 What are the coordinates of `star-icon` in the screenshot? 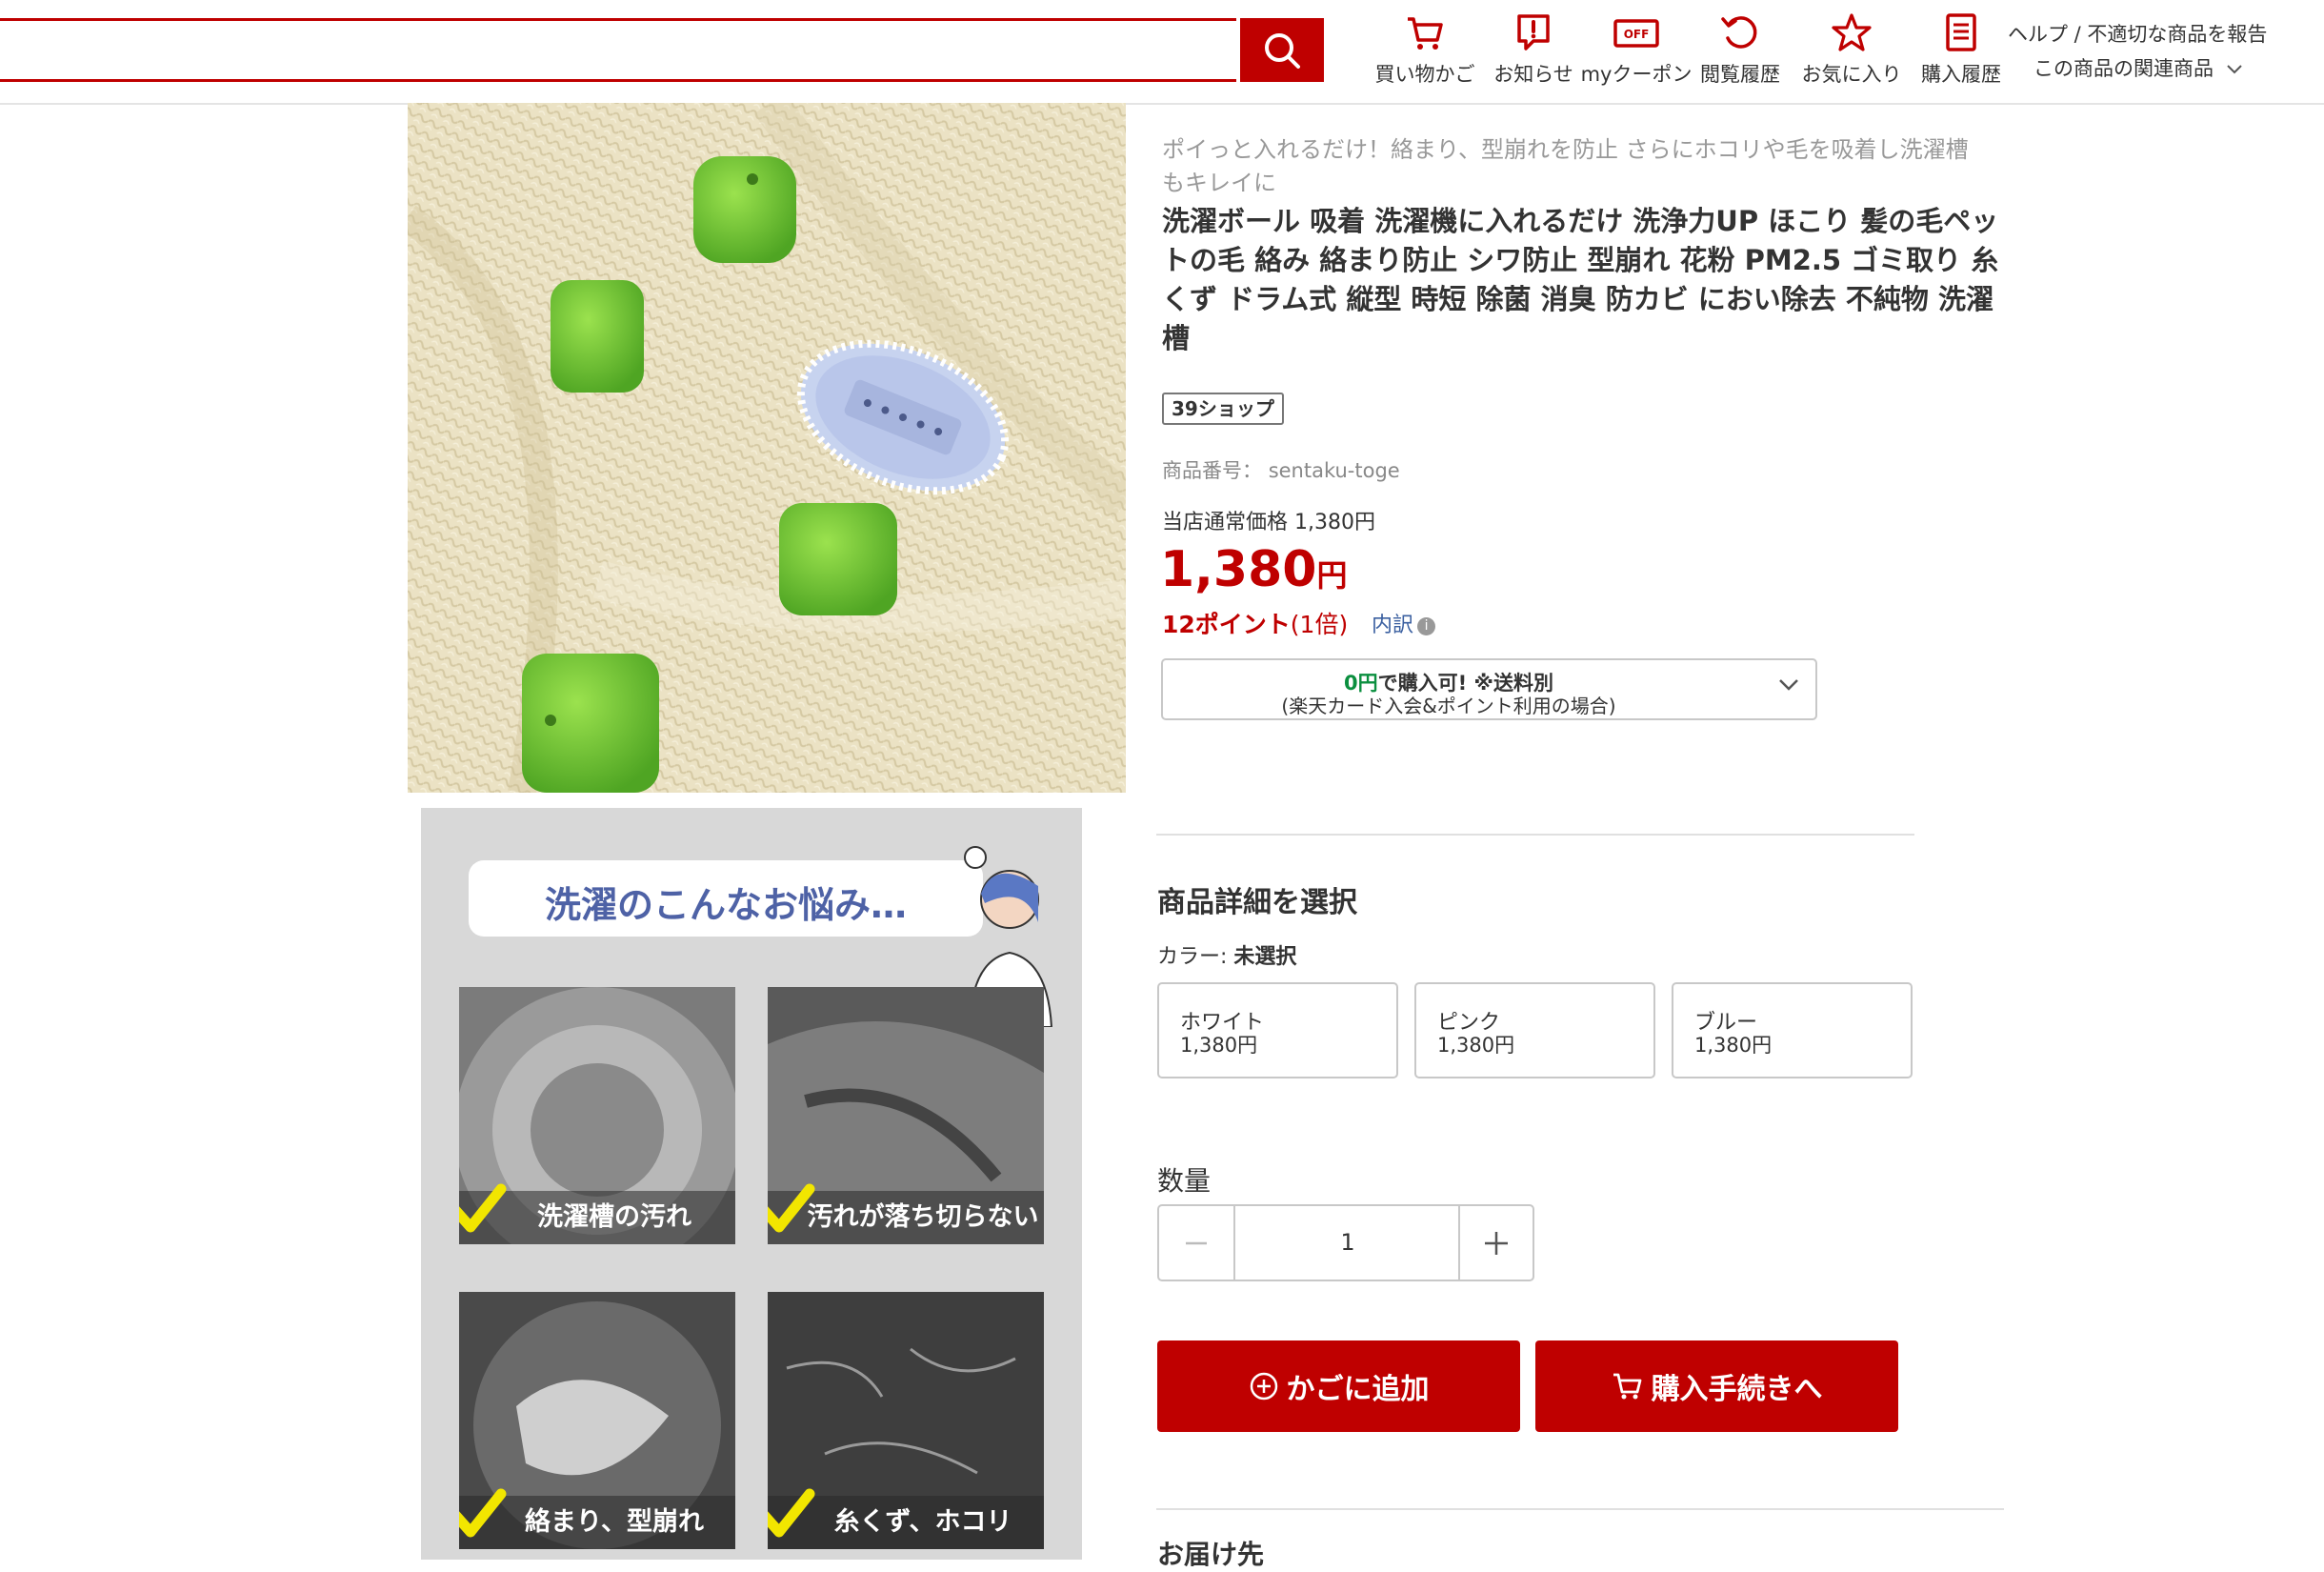 It's located at (1852, 32).